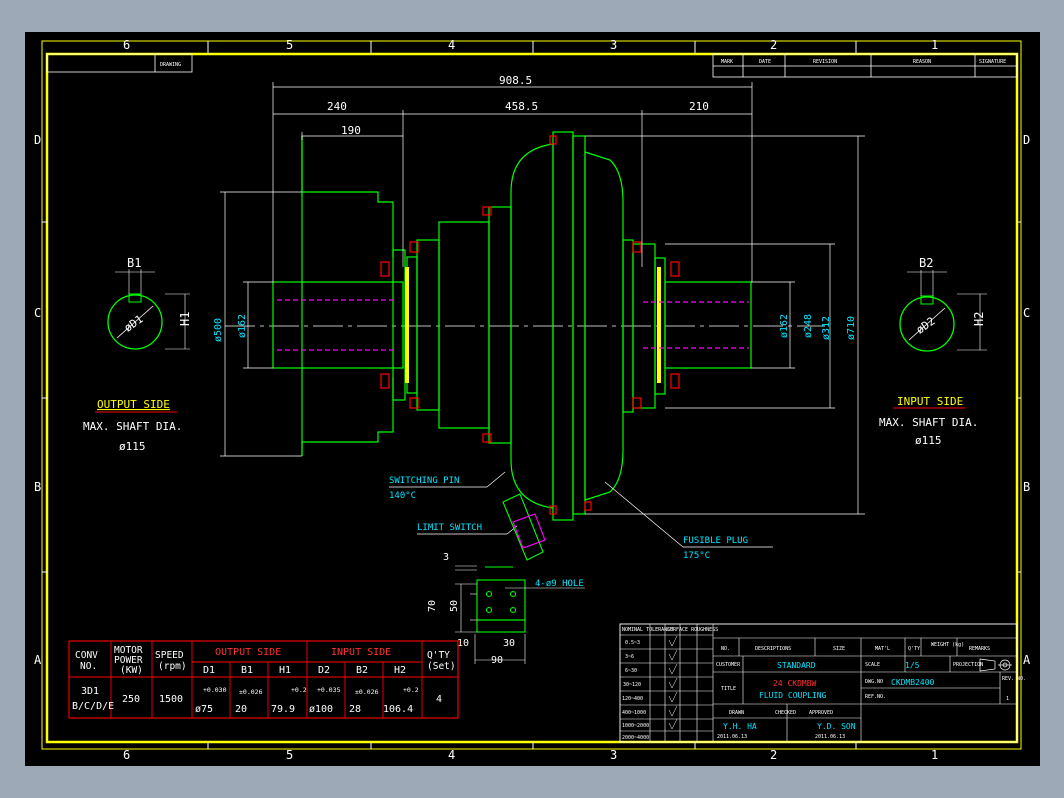  I want to click on dim-90: 90, so click(497, 660).